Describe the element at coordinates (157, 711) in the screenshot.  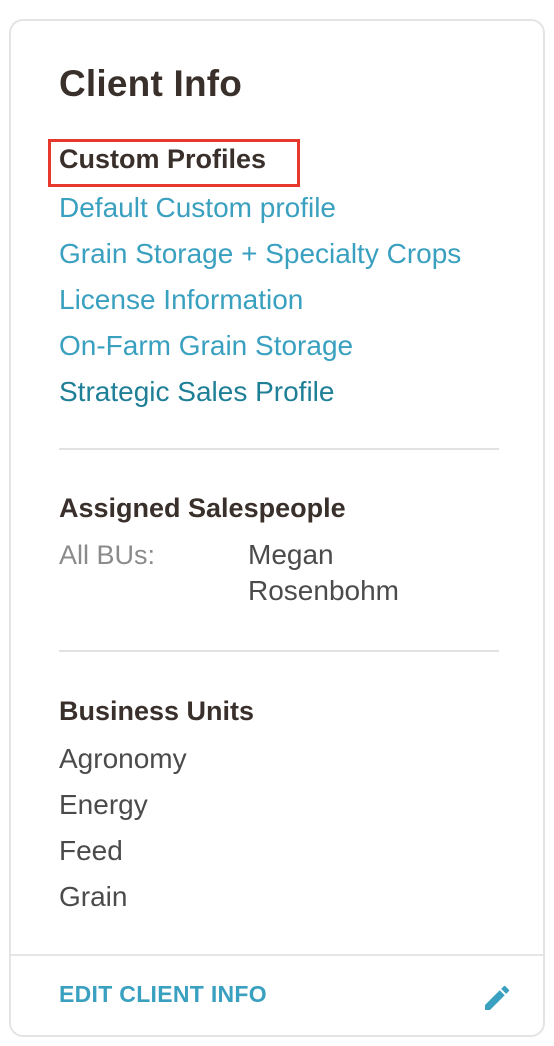
I see `business-units-heading: Business Units` at that location.